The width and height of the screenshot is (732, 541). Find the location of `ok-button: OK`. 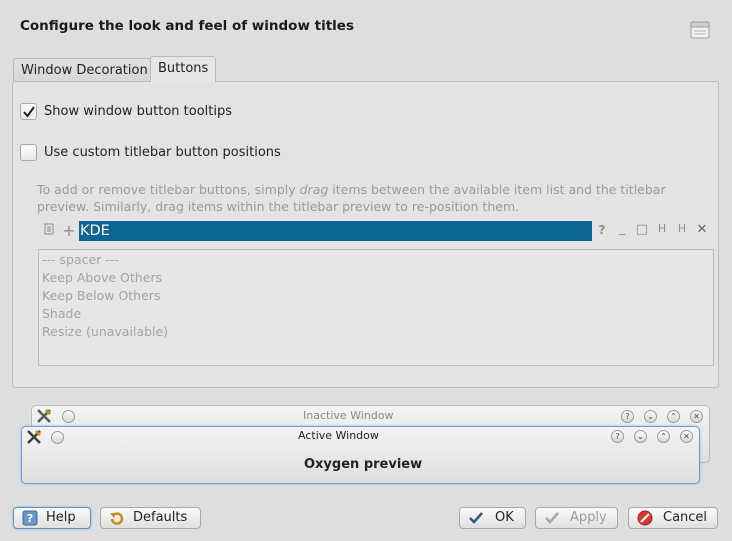

ok-button: OK is located at coordinates (492, 518).